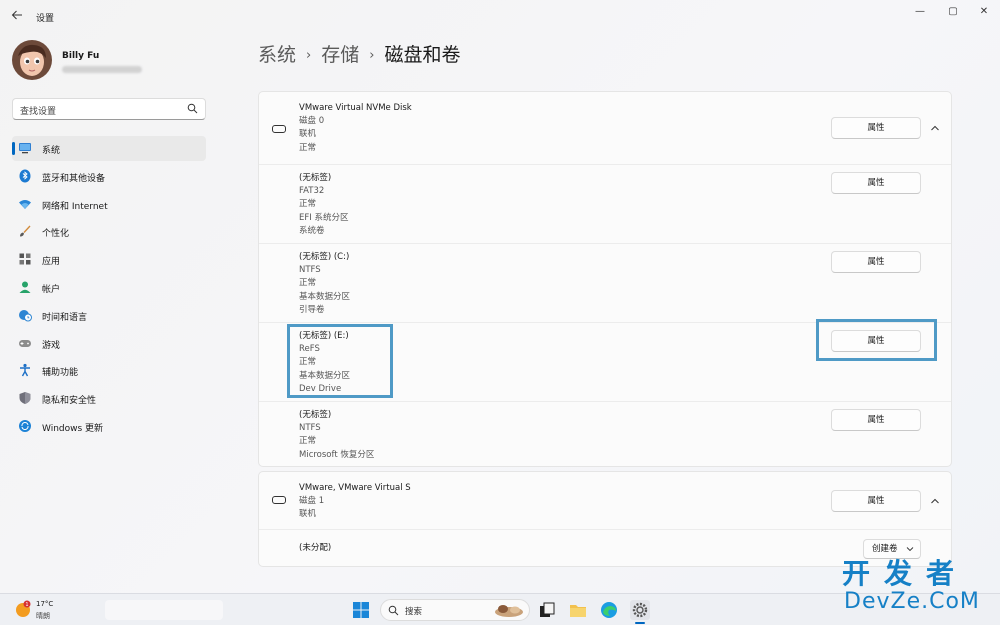 The image size is (1000, 625). I want to click on devze-watermark-logo: 开发者 DevZe.CoM, so click(917, 589).